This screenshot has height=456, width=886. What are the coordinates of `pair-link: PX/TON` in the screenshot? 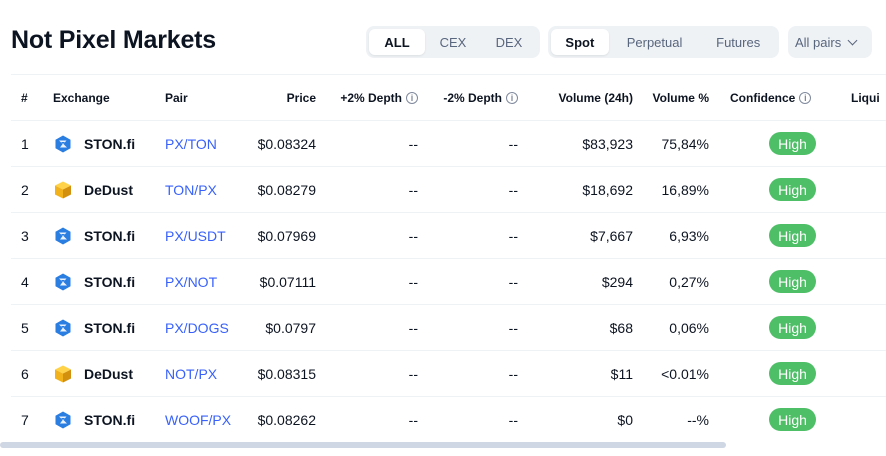 It's located at (191, 144).